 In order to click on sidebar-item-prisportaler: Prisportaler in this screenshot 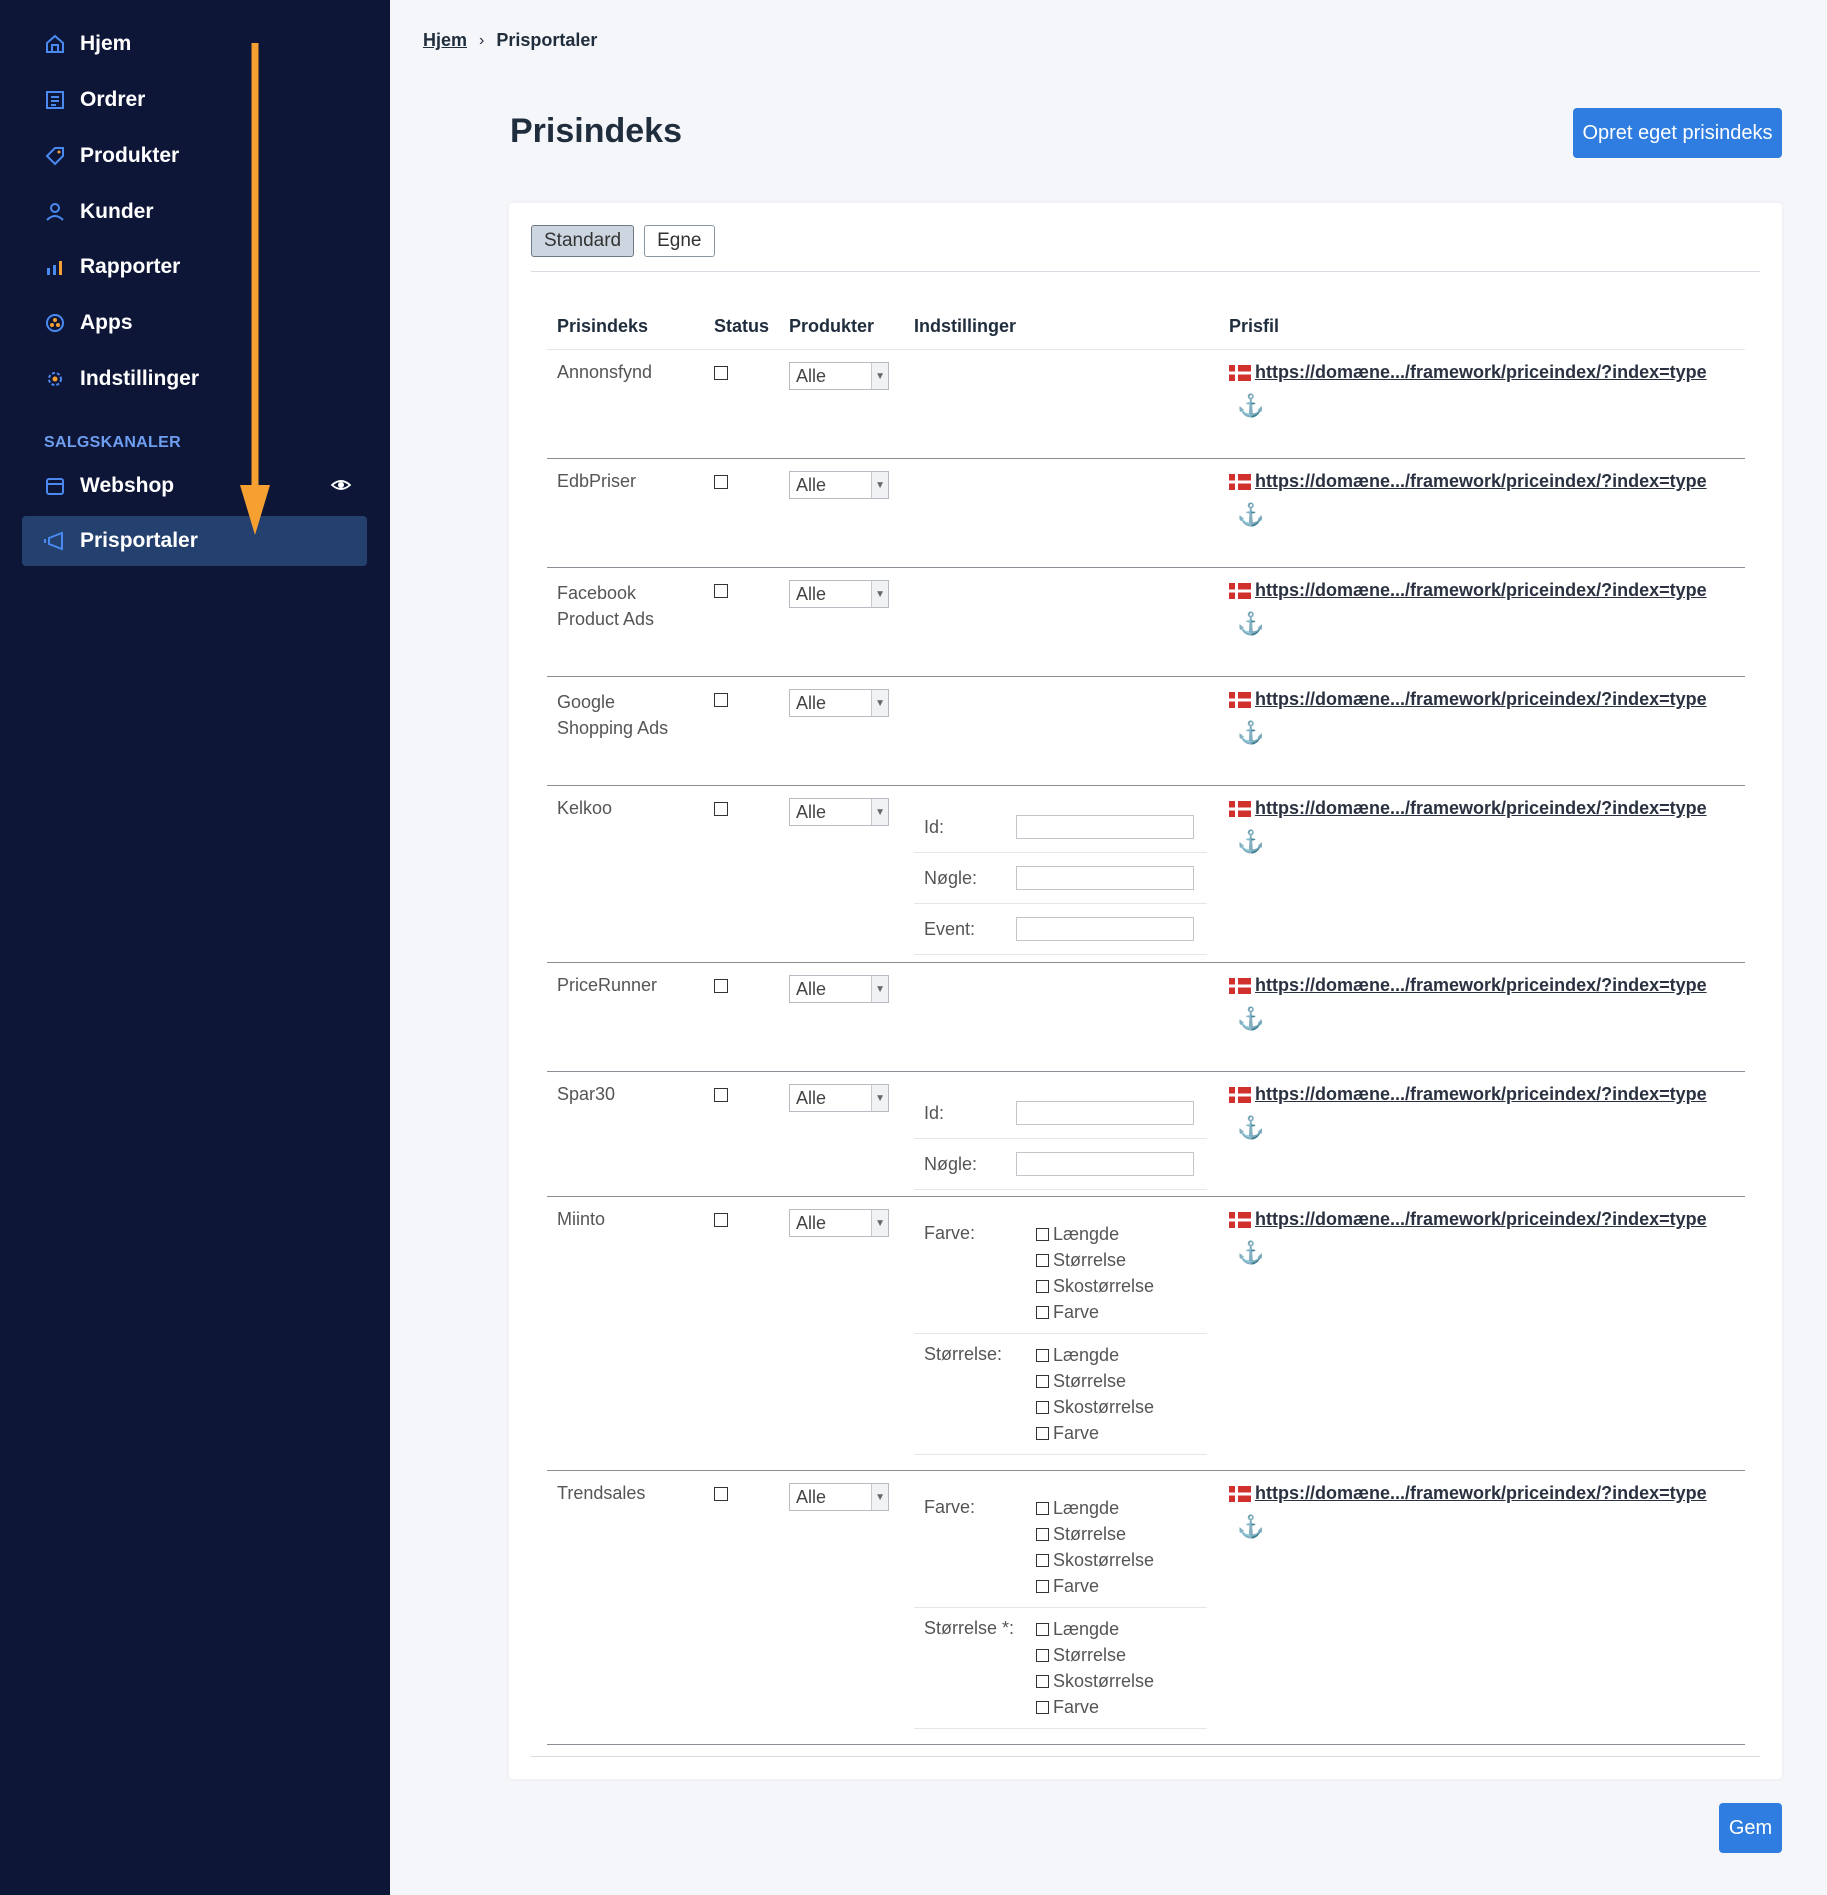, I will do `click(194, 541)`.